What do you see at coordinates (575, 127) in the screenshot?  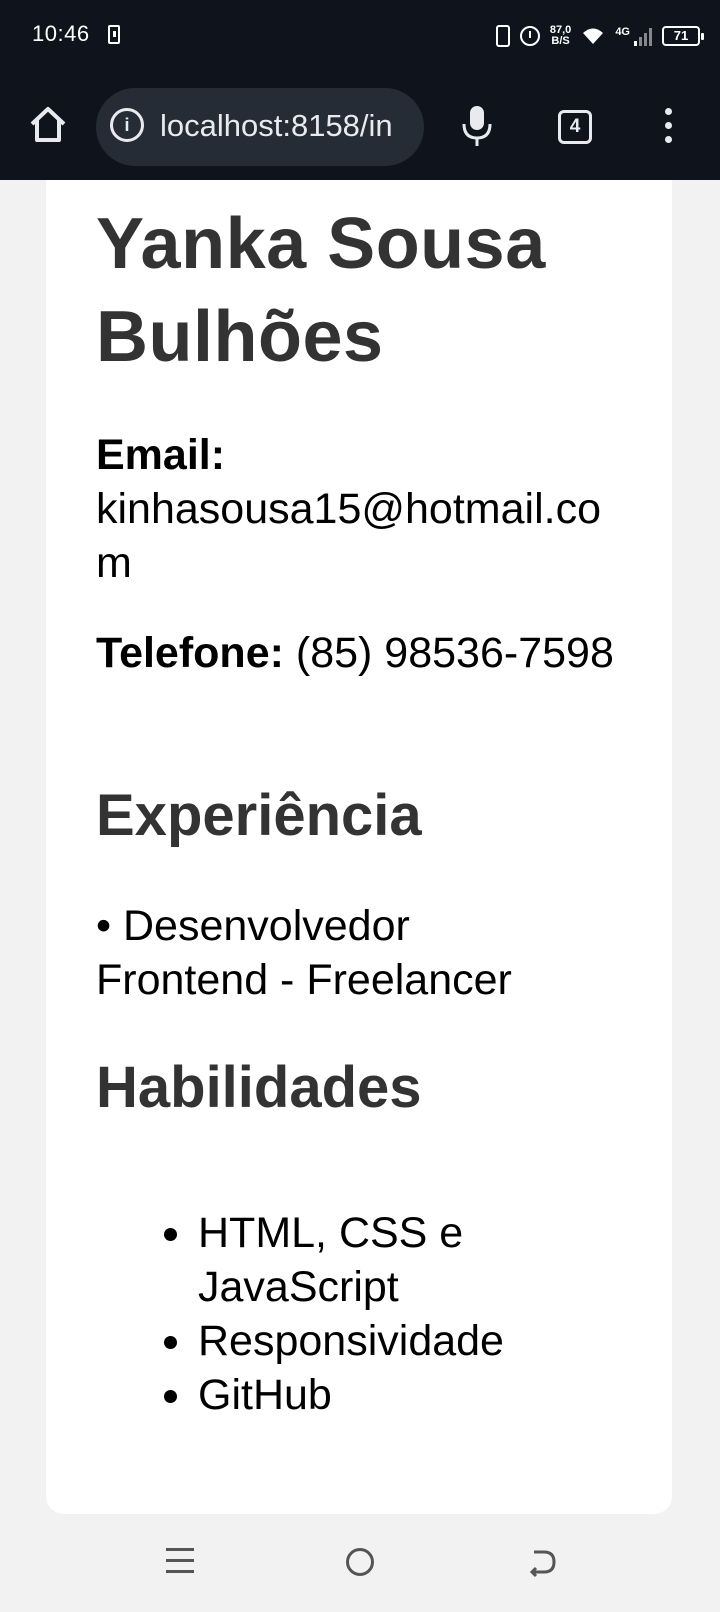 I see `tab-switcher-button: 4` at bounding box center [575, 127].